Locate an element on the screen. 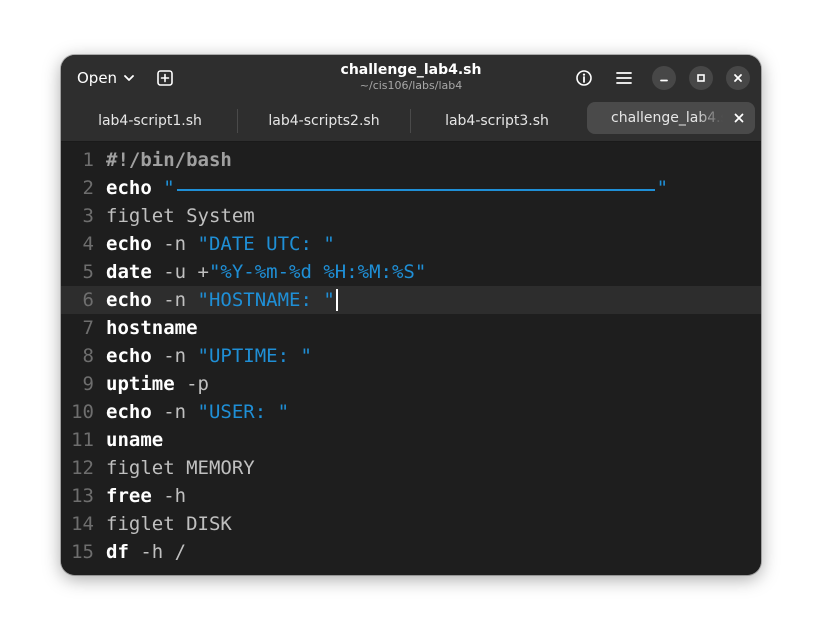 Image resolution: width=822 pixels, height=642 pixels. tab-label: lab4-script3.sh is located at coordinates (497, 121).